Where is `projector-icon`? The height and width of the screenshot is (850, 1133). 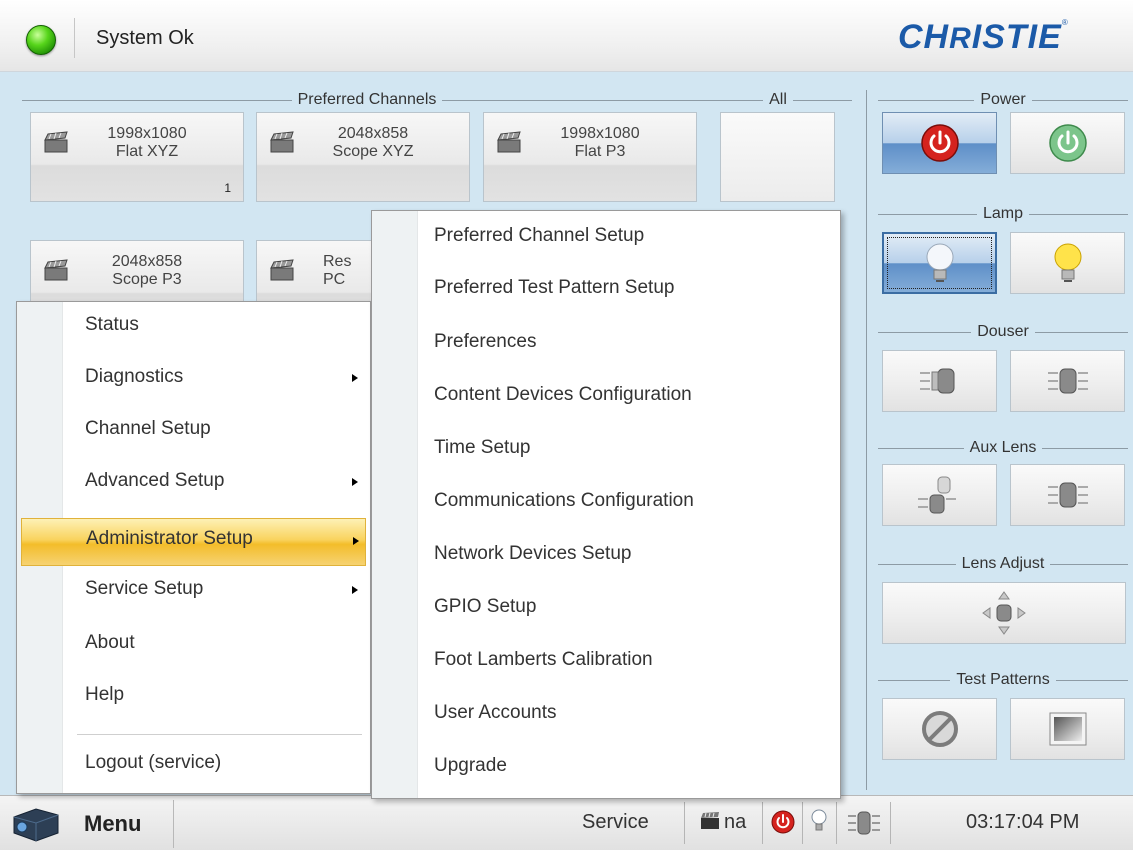
projector-icon is located at coordinates (36, 825).